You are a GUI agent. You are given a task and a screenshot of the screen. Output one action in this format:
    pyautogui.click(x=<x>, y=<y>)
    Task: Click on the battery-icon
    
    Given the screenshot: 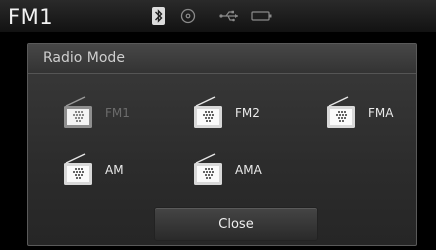 What is the action you would take?
    pyautogui.click(x=261, y=16)
    